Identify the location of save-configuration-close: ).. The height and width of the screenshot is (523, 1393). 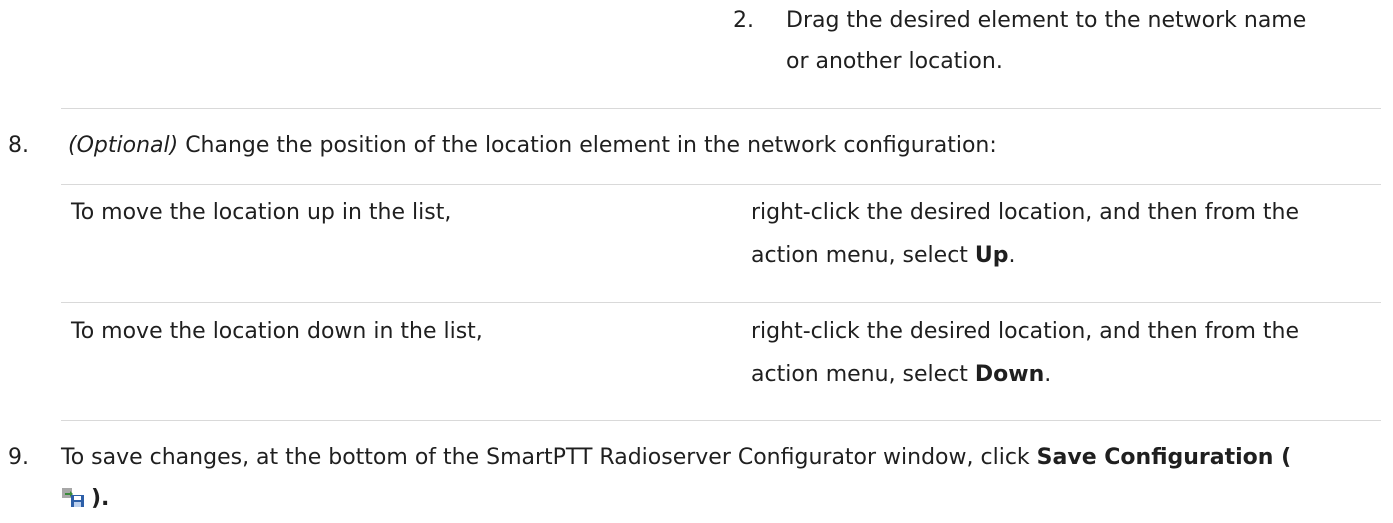
(100, 498).